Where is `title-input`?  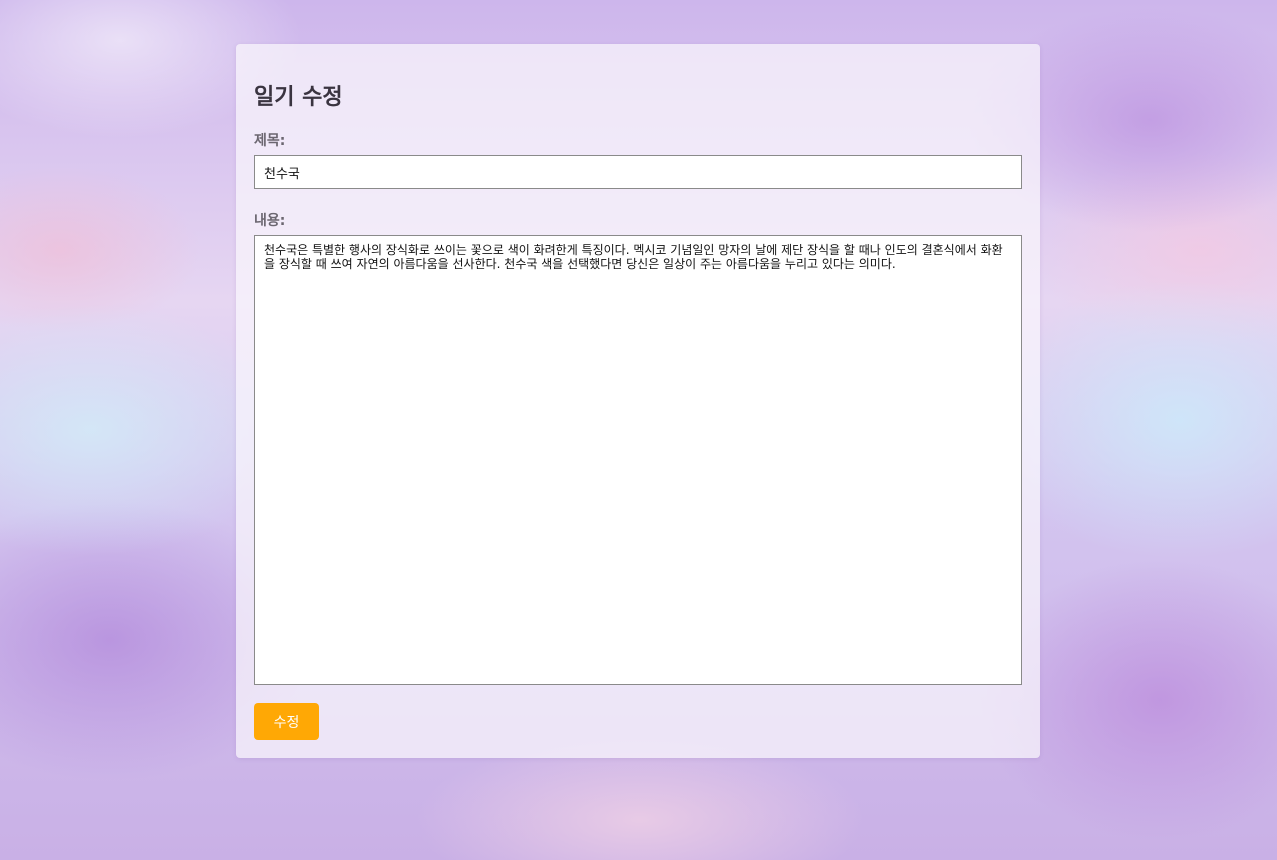
title-input is located at coordinates (638, 172).